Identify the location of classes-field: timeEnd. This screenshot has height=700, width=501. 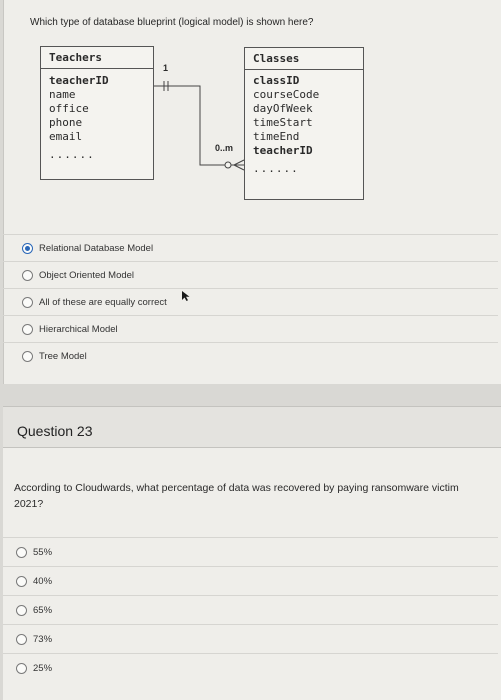
(276, 136).